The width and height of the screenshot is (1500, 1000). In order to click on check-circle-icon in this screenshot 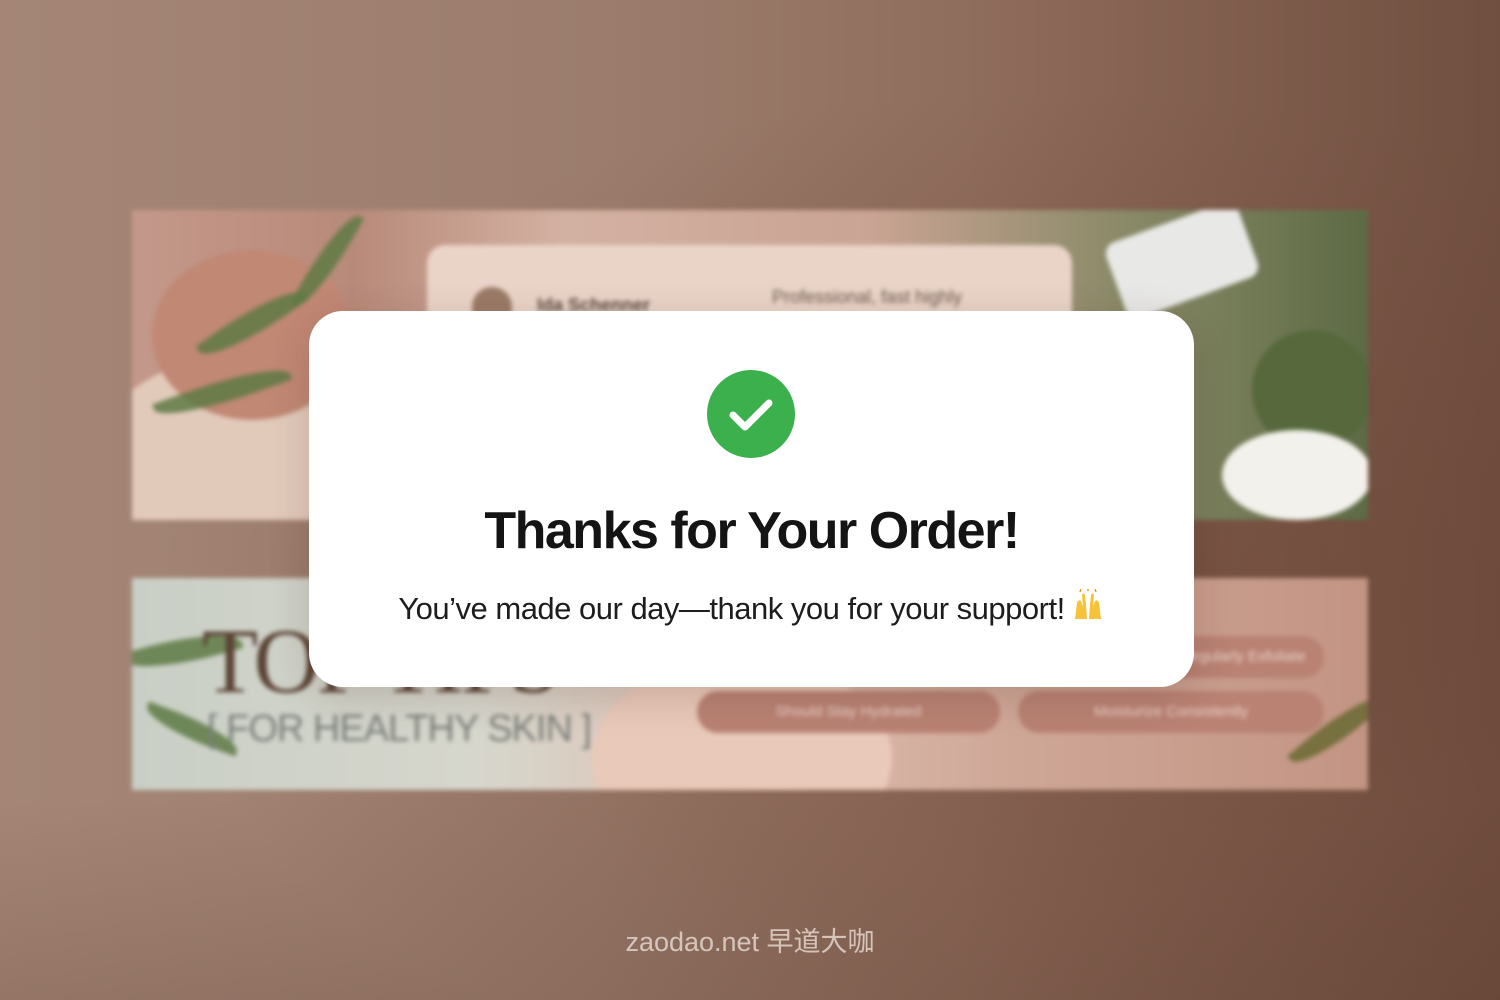, I will do `click(751, 414)`.